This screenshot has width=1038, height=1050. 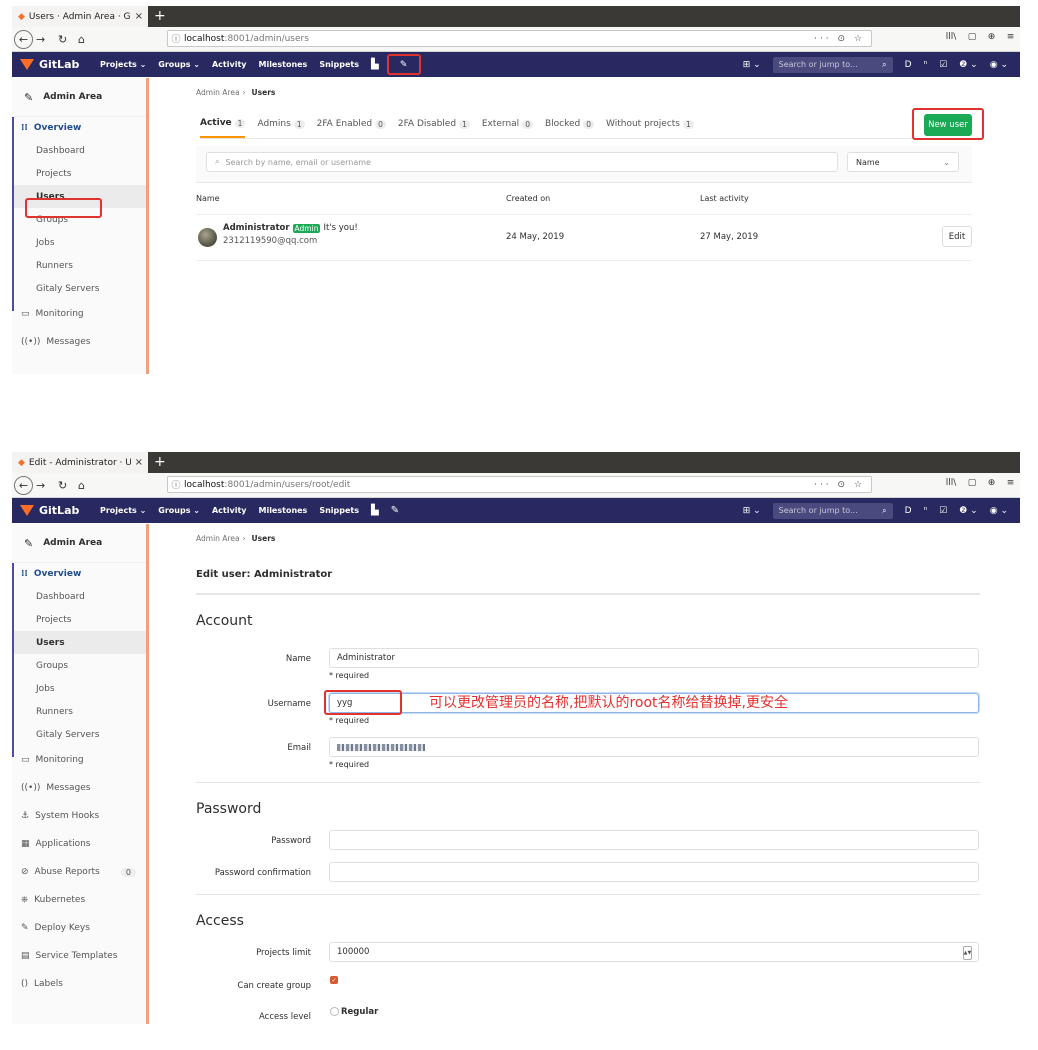 I want to click on sidebar-item-system-hooks: ⚓ System Hooks, so click(x=79, y=816).